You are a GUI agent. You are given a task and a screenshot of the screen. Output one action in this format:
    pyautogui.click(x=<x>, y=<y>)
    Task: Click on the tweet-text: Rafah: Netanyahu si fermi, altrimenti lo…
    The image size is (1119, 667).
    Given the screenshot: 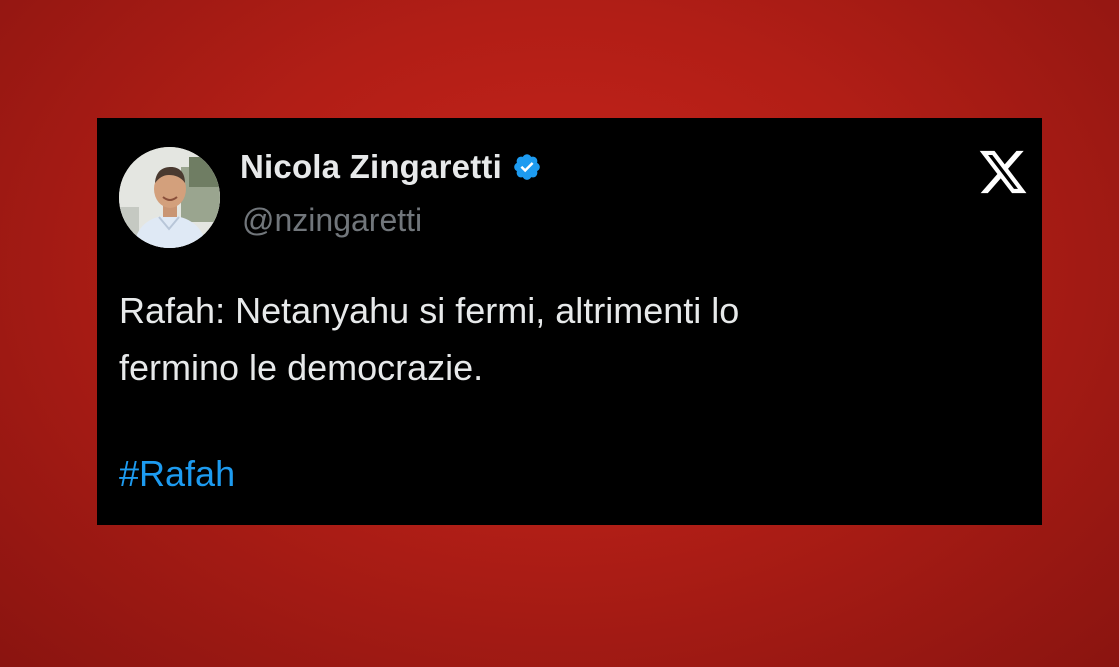 What is the action you would take?
    pyautogui.click(x=429, y=339)
    